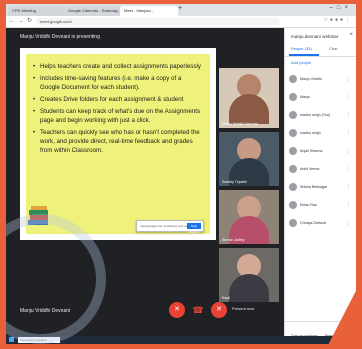 The width and height of the screenshot is (362, 349). Describe the element at coordinates (93, 11) in the screenshot. I see `browser-tab: Google Calendar - Saturday, 18` at that location.